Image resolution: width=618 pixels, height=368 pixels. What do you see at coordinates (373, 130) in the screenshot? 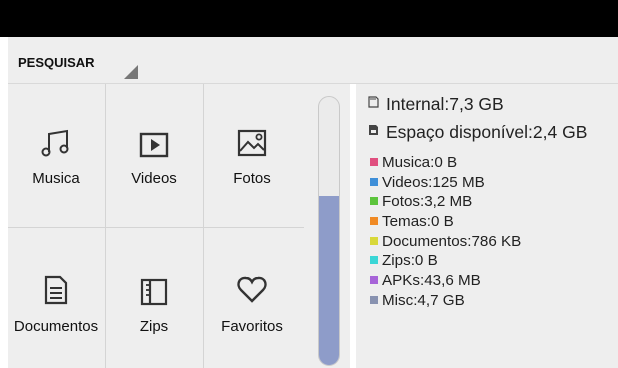
I see `sd-card-filled-icon` at bounding box center [373, 130].